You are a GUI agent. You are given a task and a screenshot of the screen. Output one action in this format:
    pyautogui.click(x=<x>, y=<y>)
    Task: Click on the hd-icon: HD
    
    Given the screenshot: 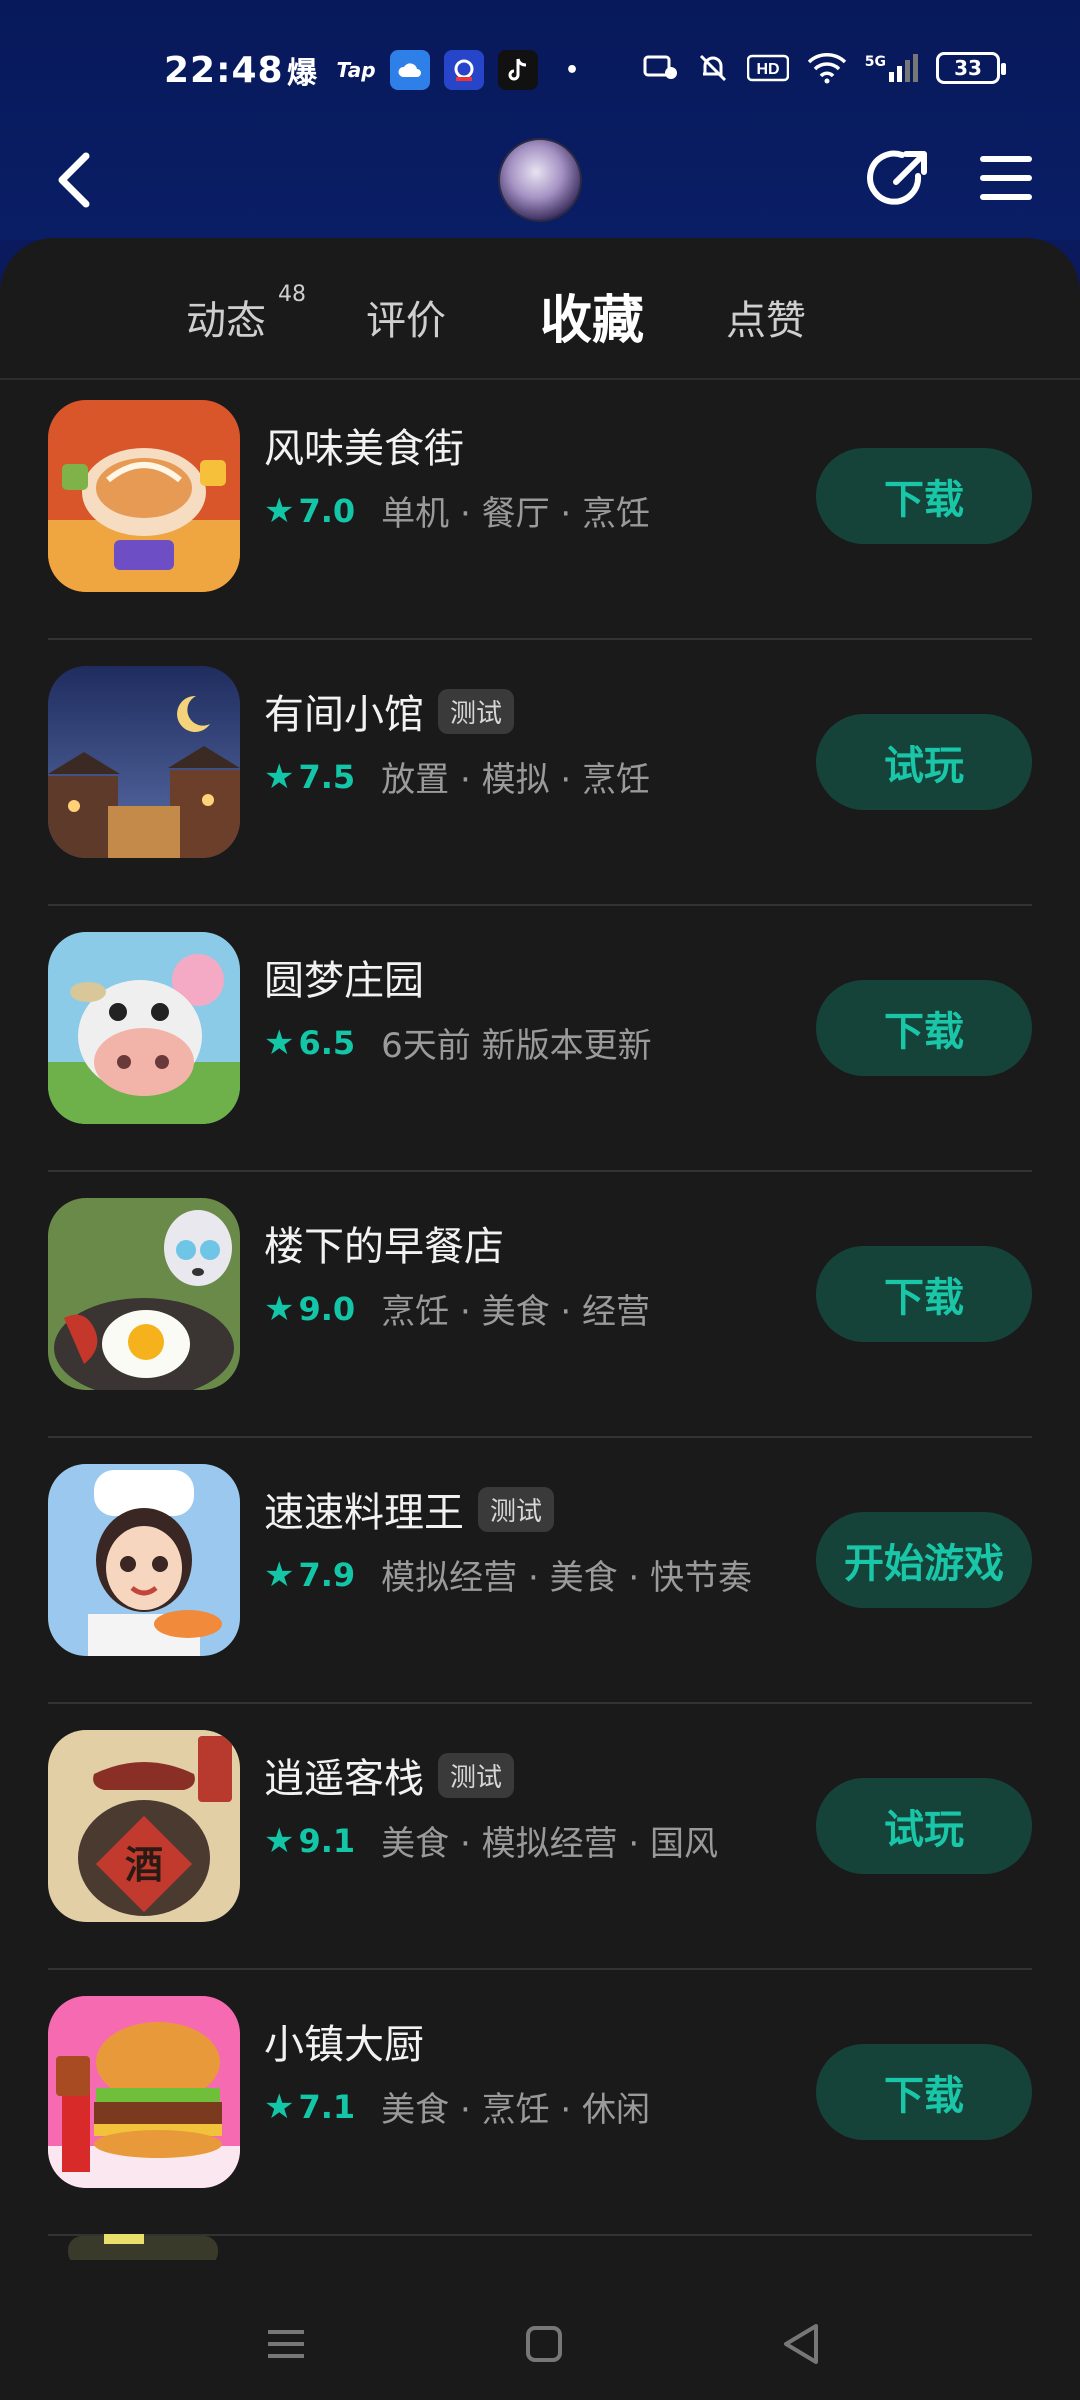 What is the action you would take?
    pyautogui.click(x=767, y=68)
    